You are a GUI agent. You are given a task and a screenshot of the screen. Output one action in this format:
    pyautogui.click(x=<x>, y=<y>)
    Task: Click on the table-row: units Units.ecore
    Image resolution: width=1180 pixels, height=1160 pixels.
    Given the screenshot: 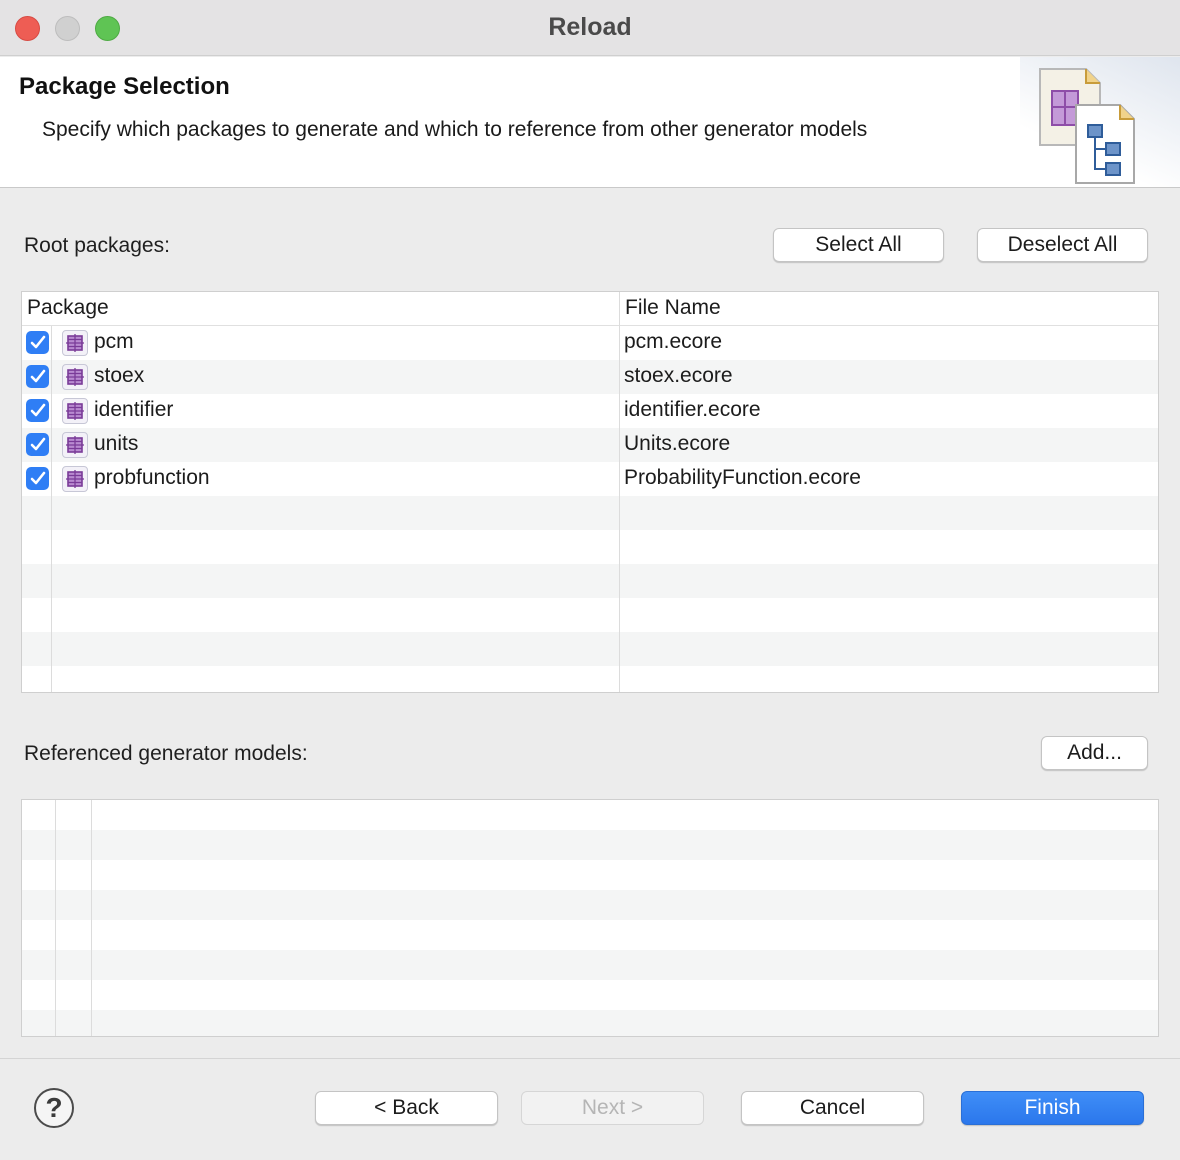 What is the action you would take?
    pyautogui.click(x=590, y=445)
    